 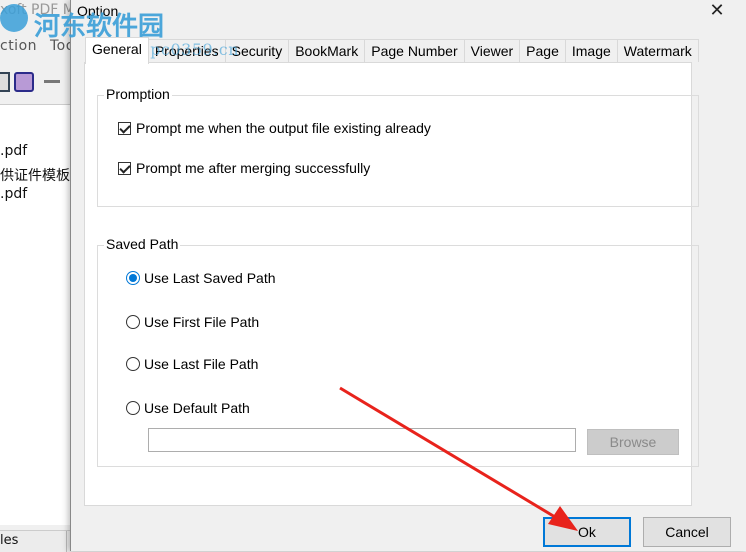 What do you see at coordinates (40, 83) in the screenshot?
I see `background-toolbar` at bounding box center [40, 83].